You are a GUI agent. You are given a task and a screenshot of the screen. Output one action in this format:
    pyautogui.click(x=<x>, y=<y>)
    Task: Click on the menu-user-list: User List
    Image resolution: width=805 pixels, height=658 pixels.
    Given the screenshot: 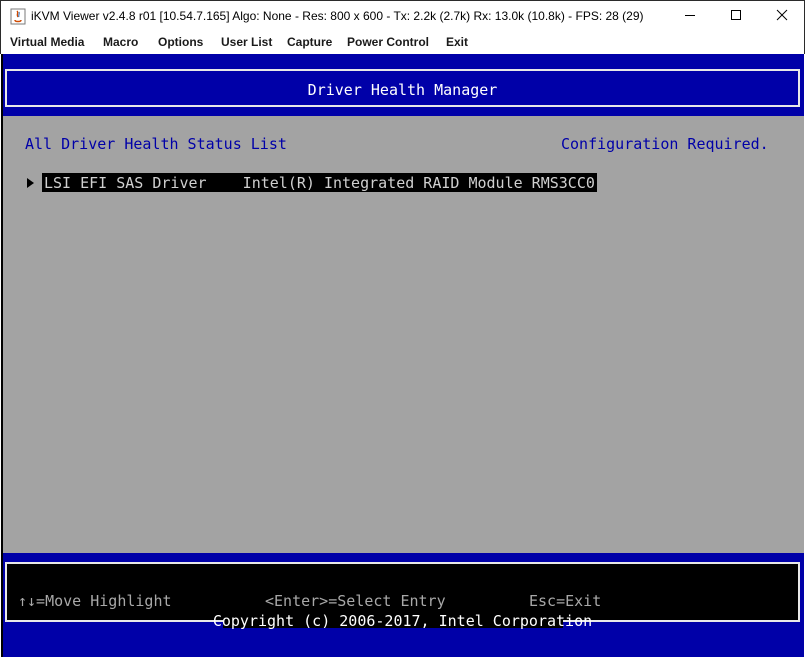 What is the action you would take?
    pyautogui.click(x=246, y=42)
    